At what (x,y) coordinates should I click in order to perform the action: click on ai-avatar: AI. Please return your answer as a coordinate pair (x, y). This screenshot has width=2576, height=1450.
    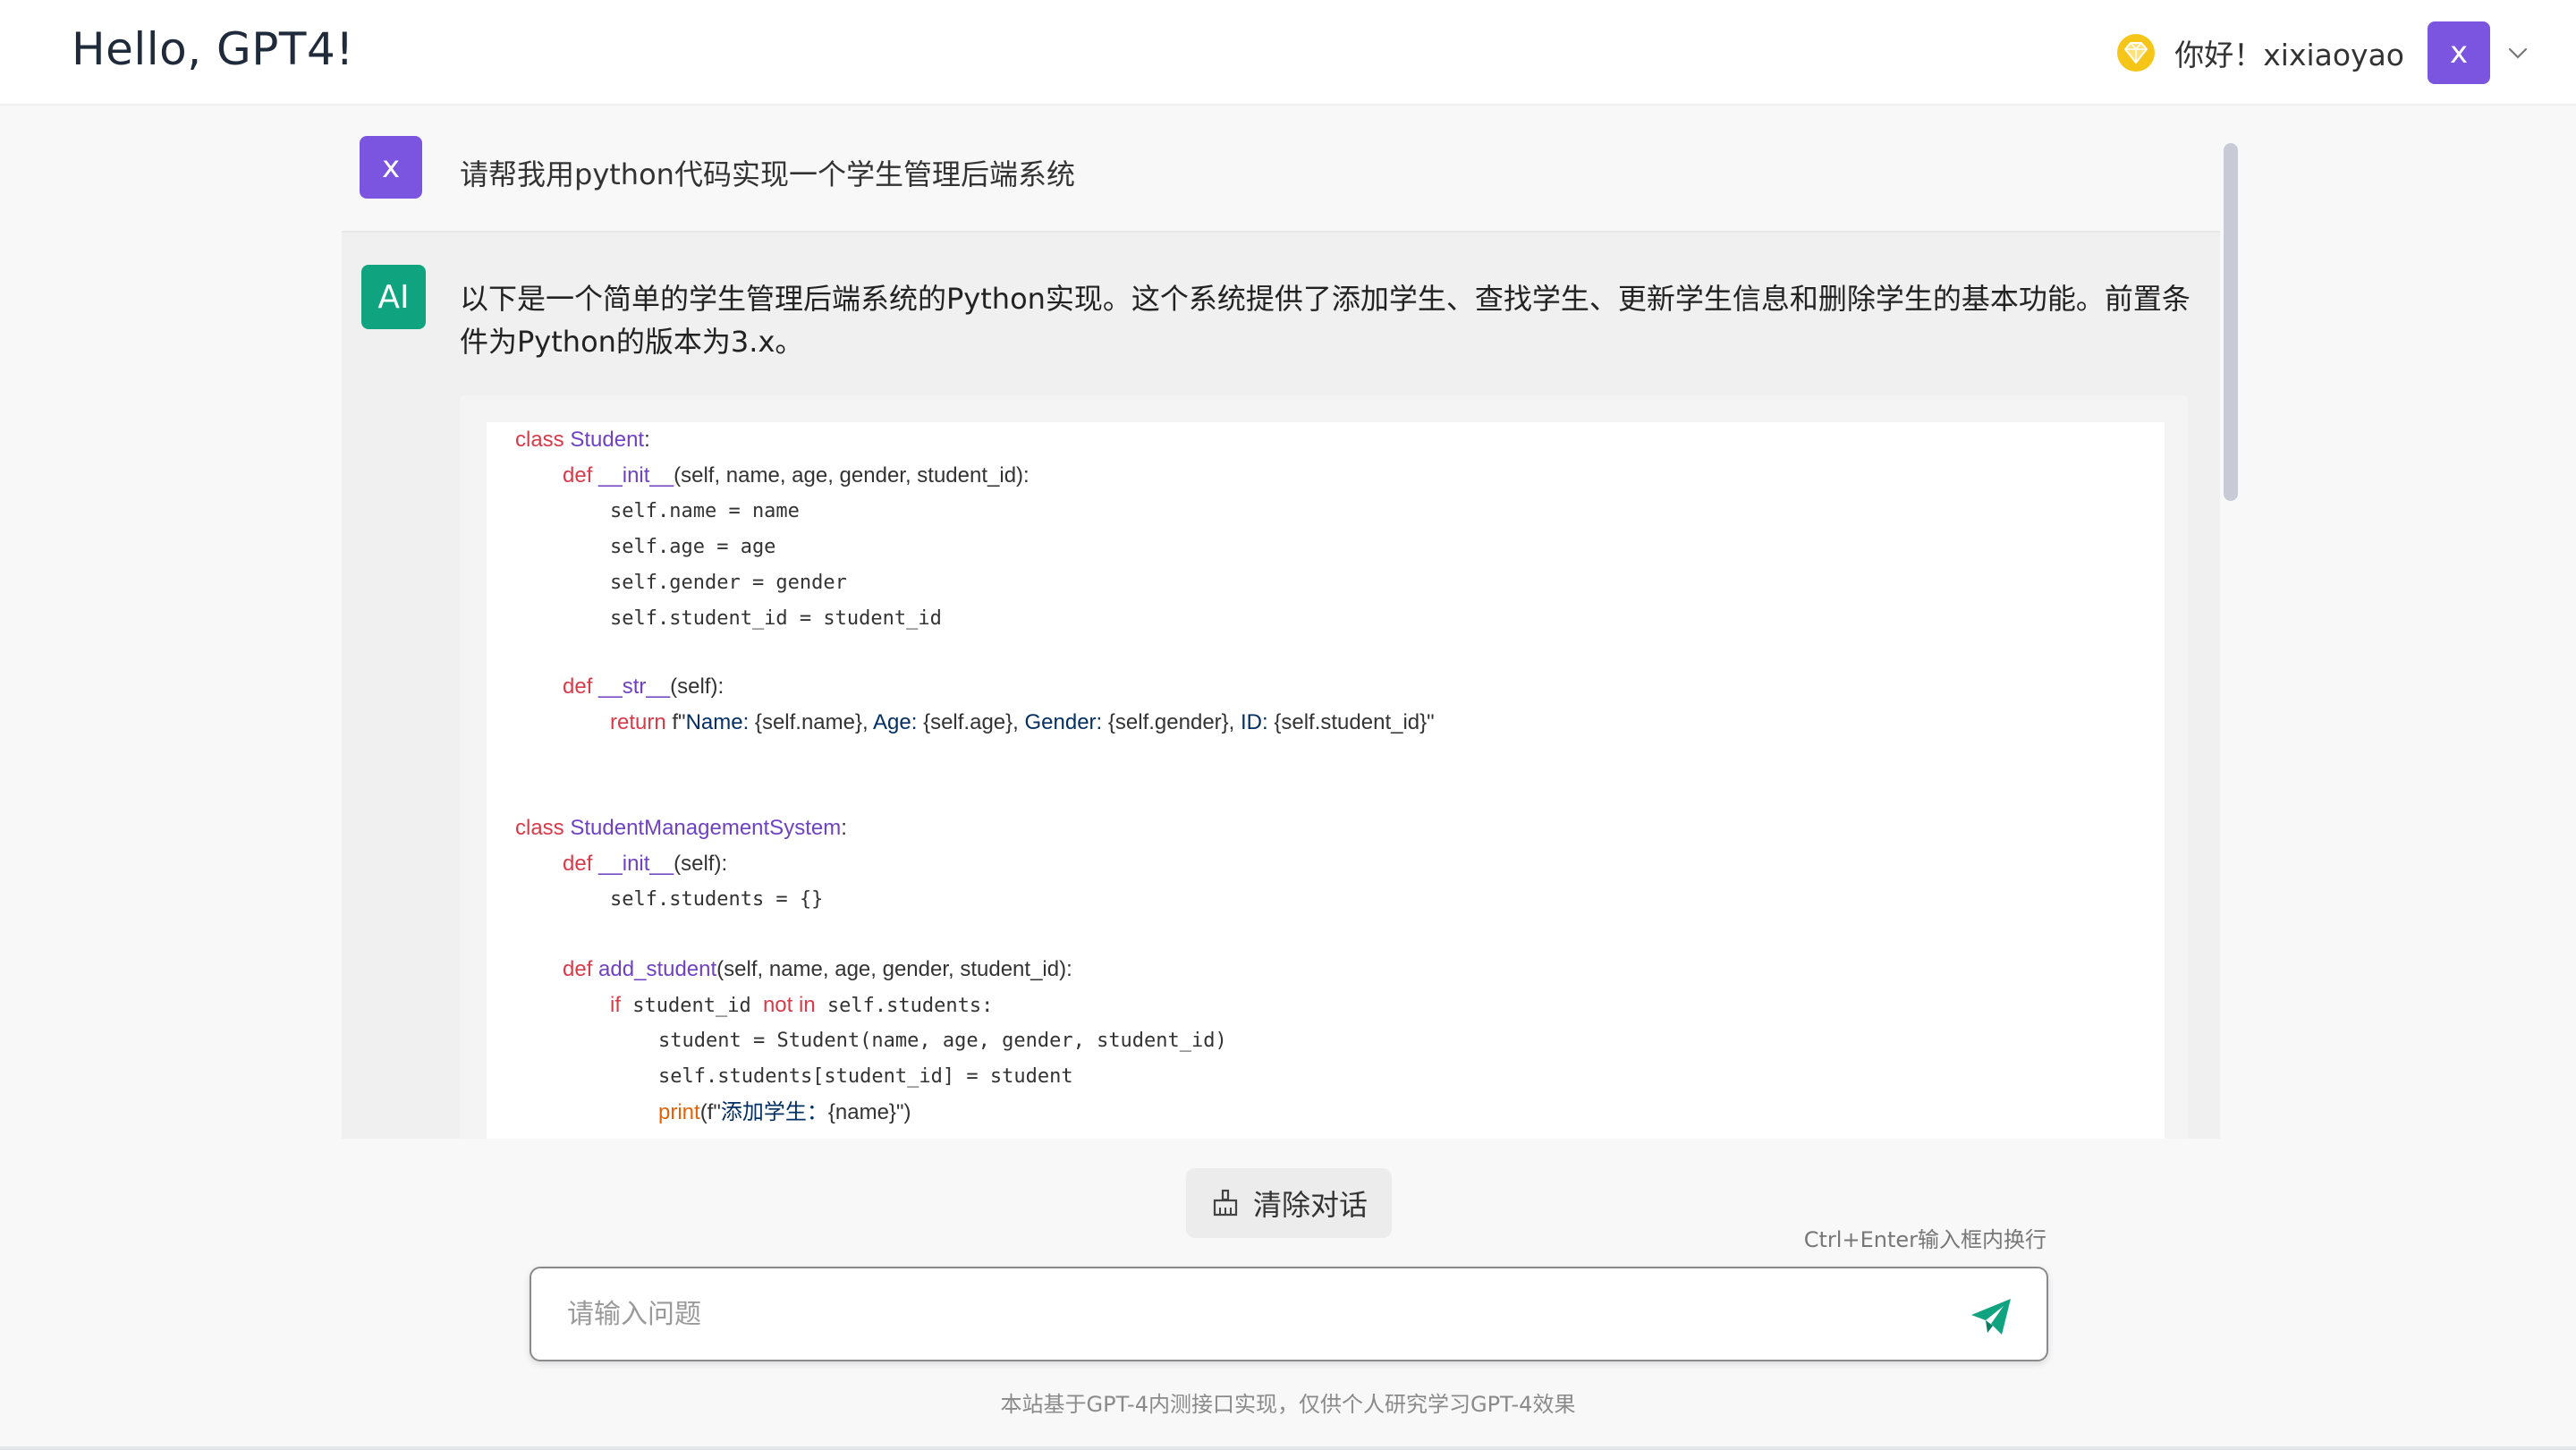
    Looking at the image, I should click on (393, 297).